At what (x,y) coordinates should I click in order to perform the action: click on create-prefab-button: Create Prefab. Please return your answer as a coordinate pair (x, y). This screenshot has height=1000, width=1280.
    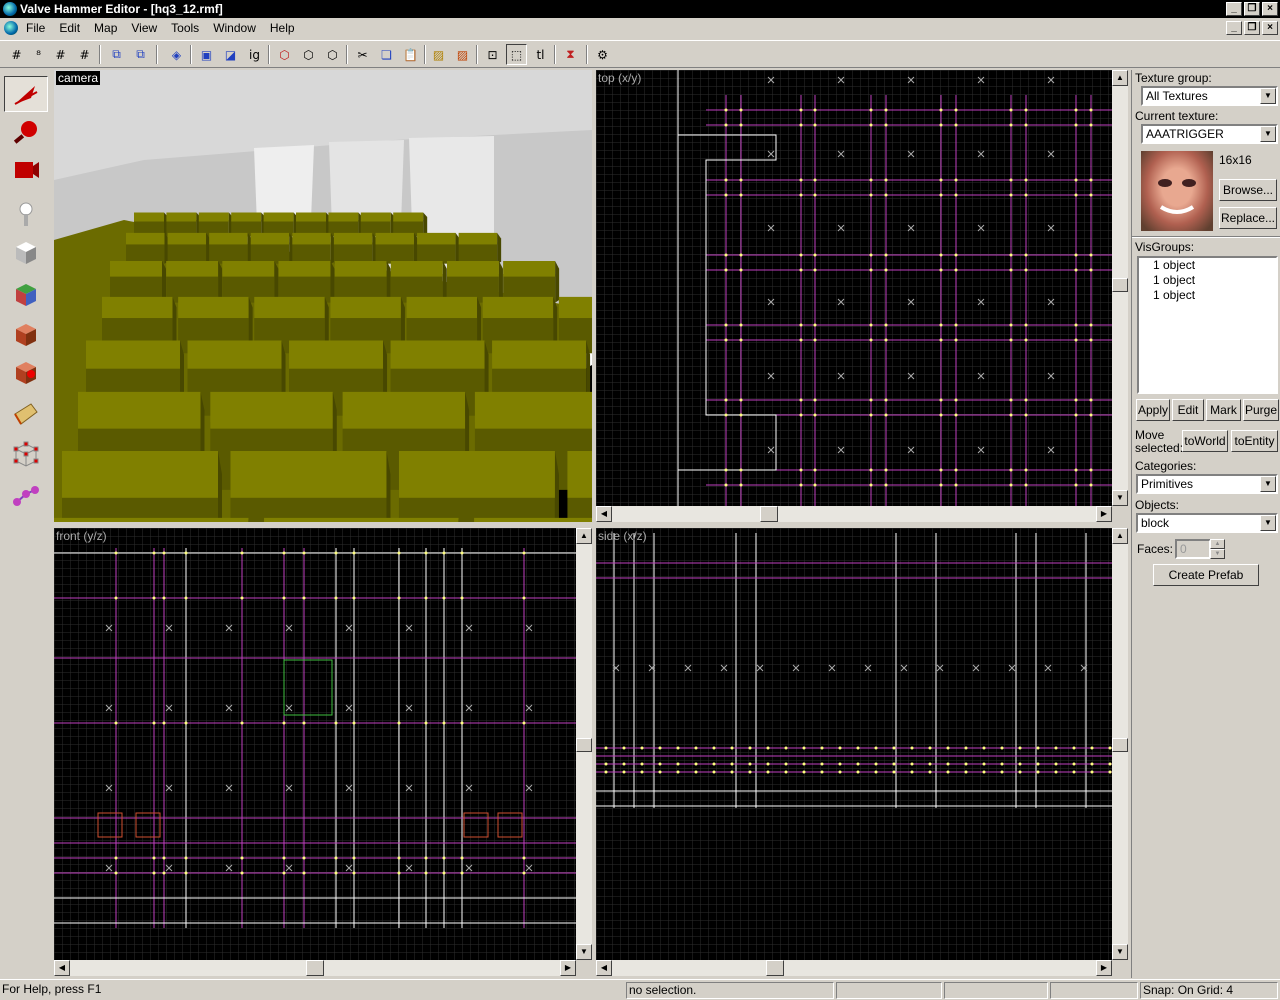
    Looking at the image, I should click on (1206, 575).